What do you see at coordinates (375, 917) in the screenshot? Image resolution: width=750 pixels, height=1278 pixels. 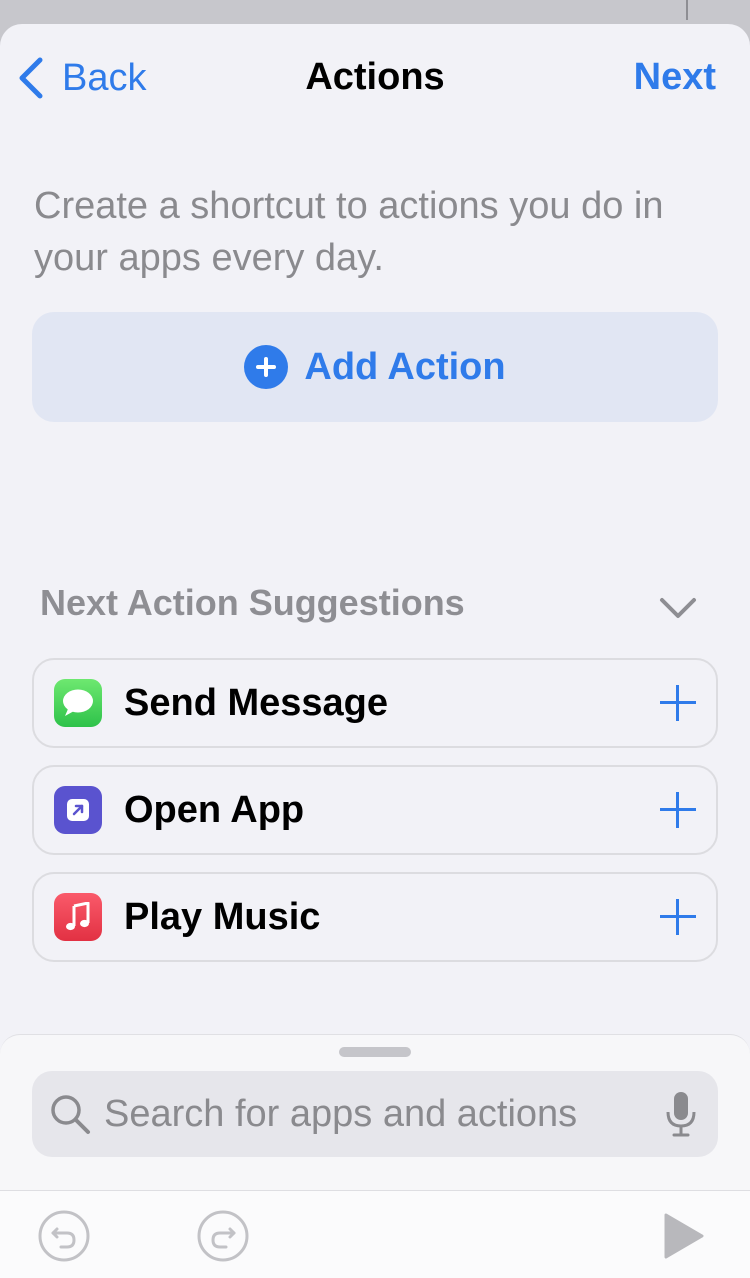 I see `suggestion-play-music: Play Music` at bounding box center [375, 917].